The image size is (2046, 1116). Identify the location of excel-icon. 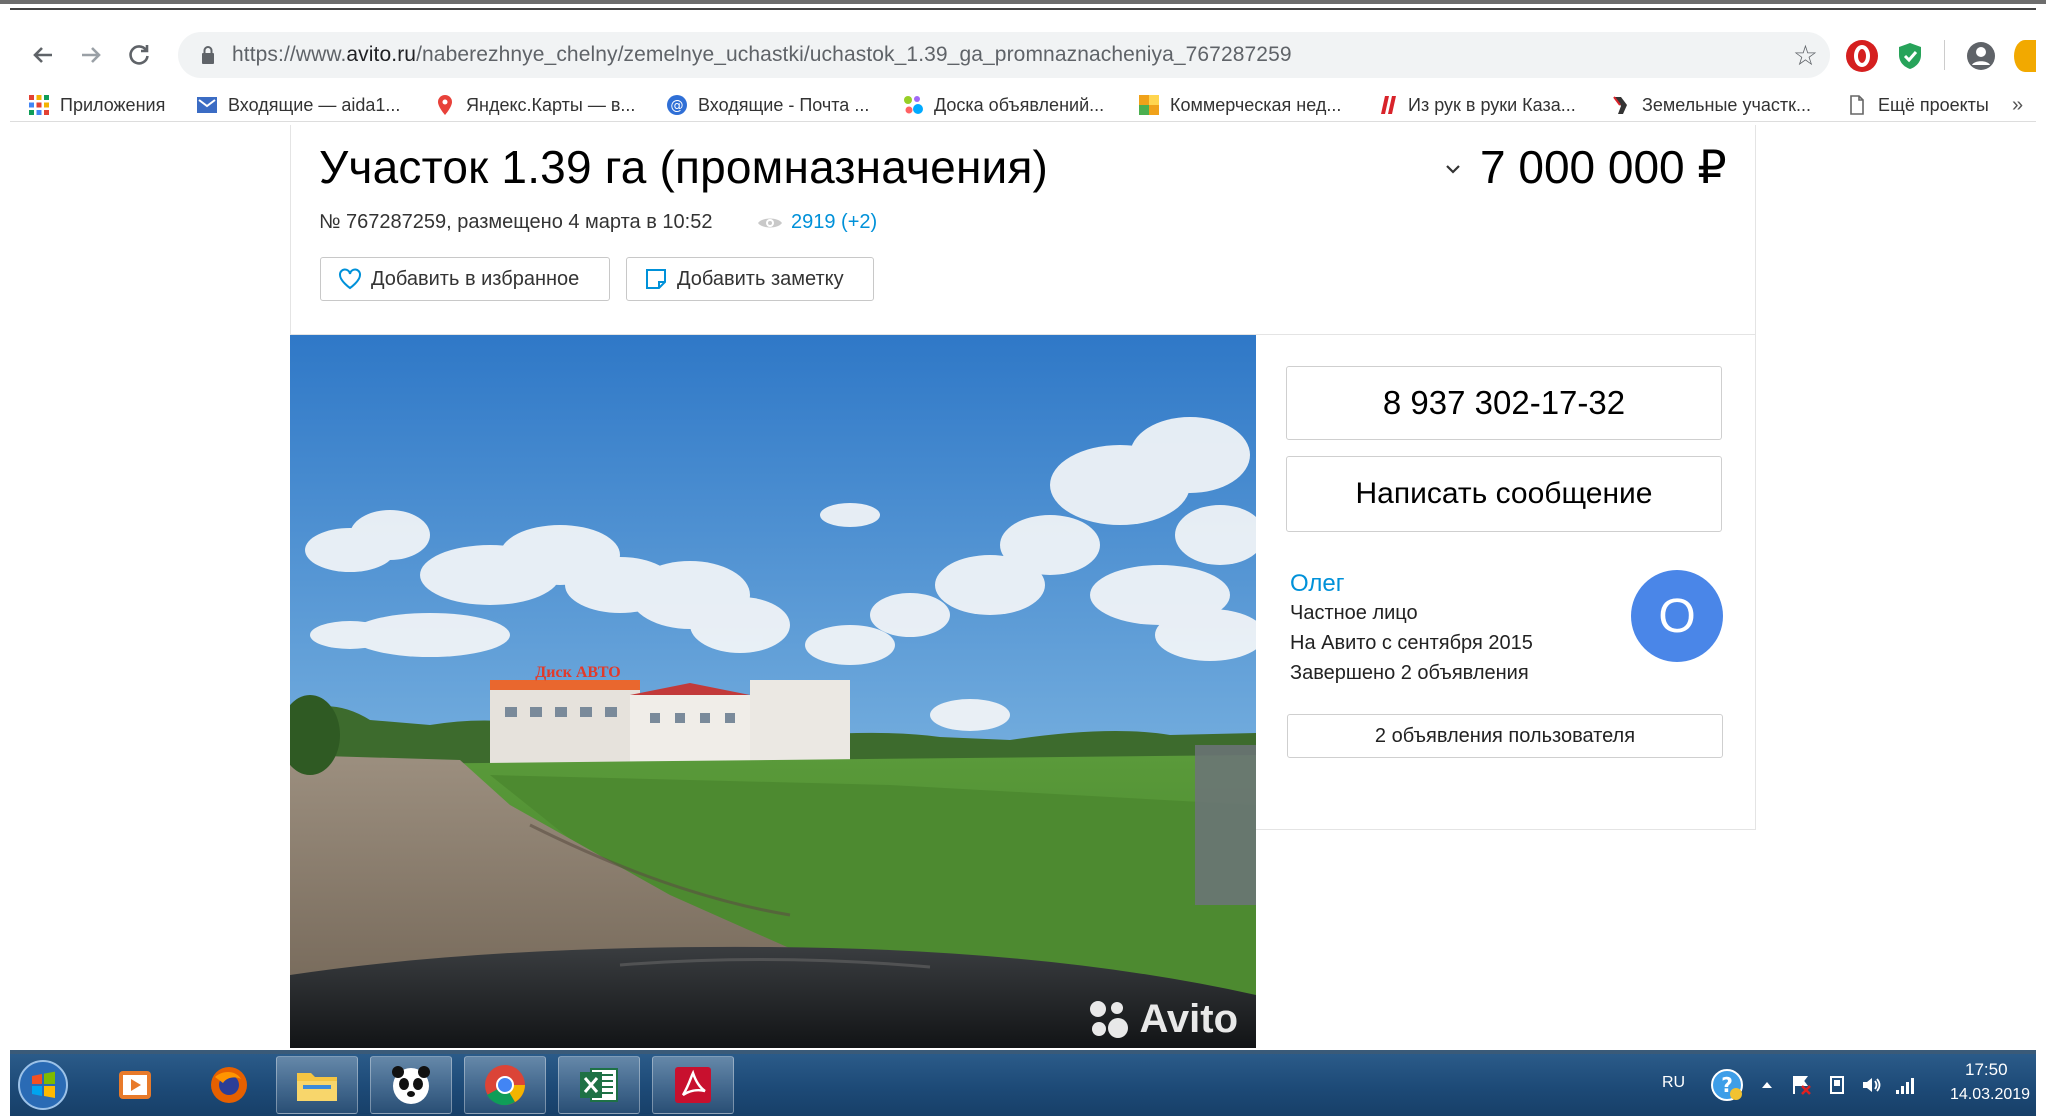
(599, 1085).